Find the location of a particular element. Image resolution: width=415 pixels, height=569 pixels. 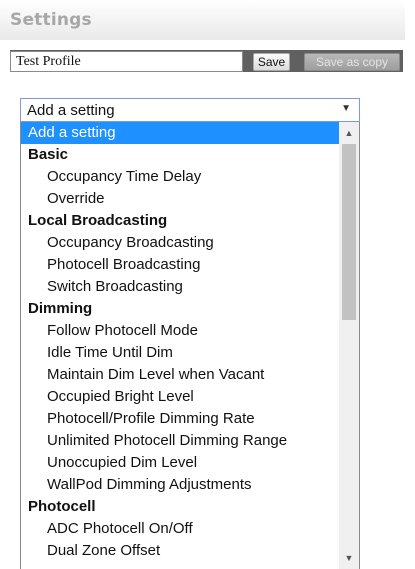

add-setting-select: Add a setting ▼ is located at coordinates (190, 110).